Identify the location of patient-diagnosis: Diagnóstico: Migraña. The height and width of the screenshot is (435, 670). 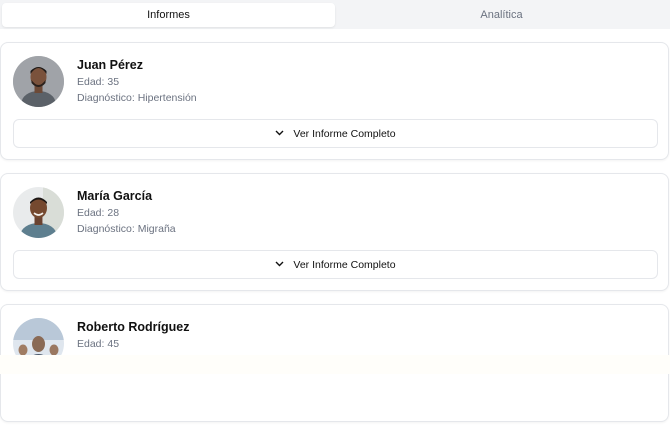
(126, 229).